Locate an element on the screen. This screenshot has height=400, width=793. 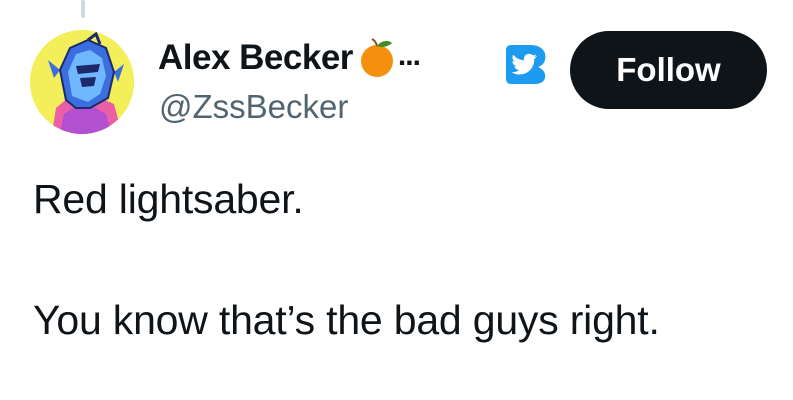
follow-button: Follow is located at coordinates (668, 70).